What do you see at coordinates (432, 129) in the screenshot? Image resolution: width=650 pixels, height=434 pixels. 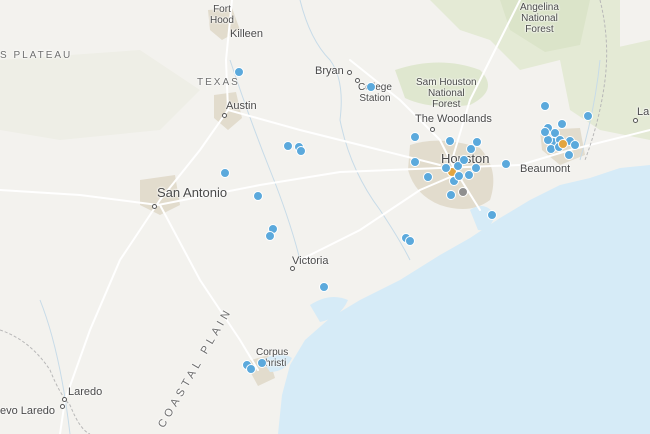 I see `city-dot-woodlands` at bounding box center [432, 129].